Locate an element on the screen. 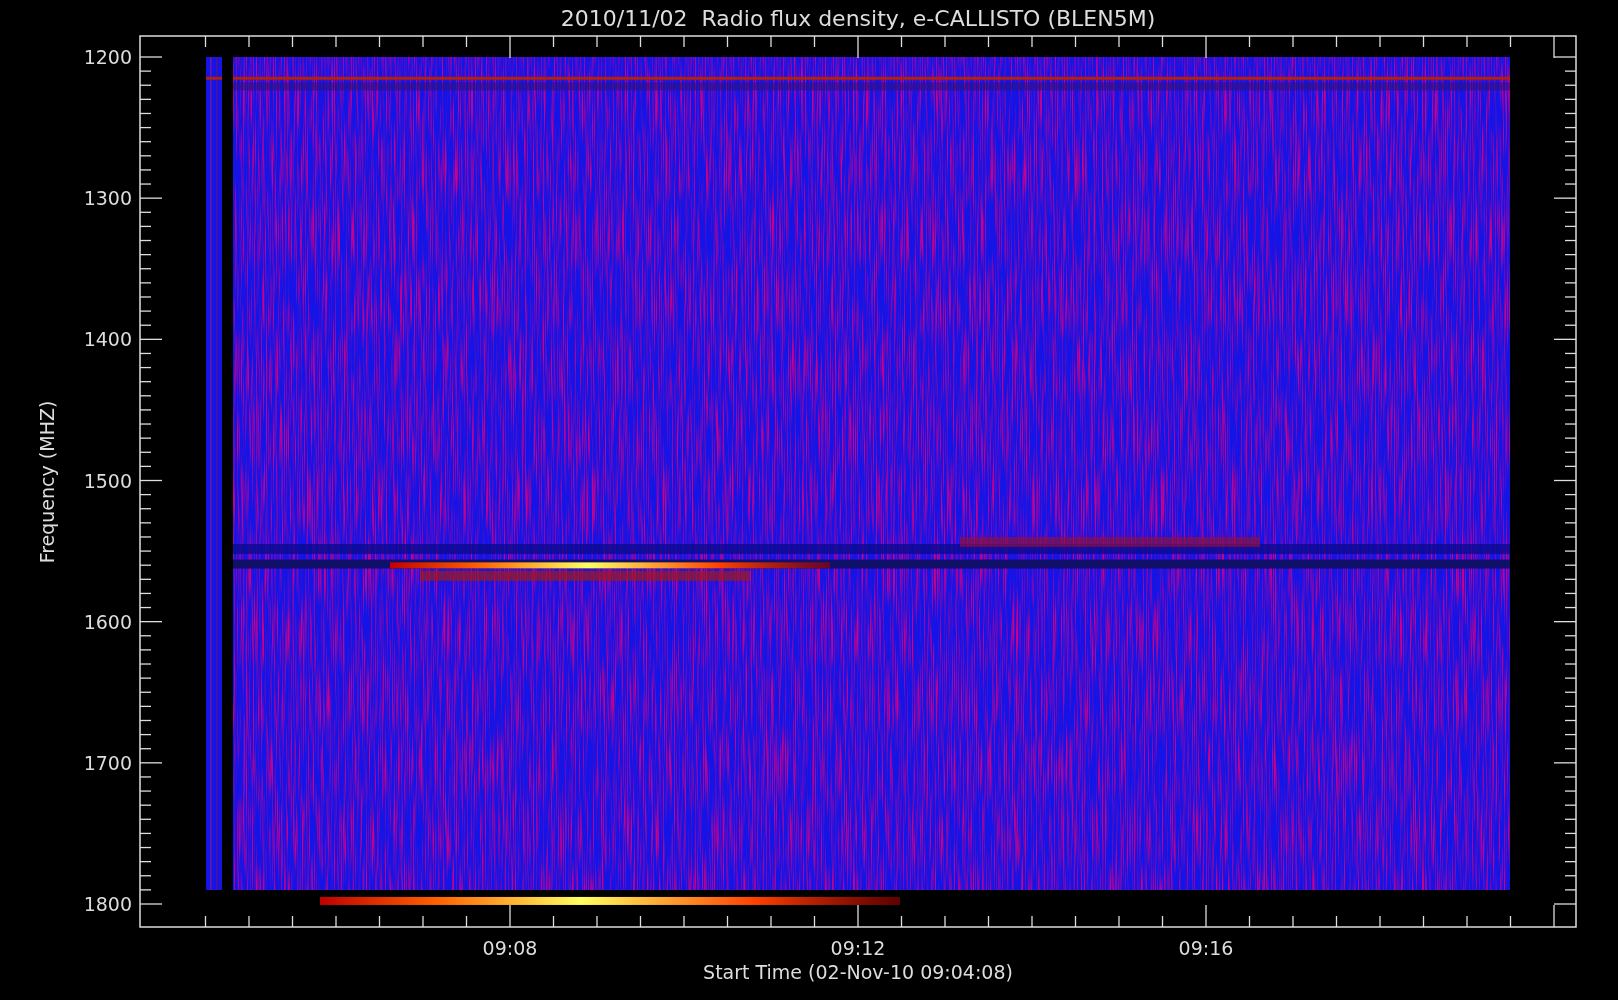  tick-label: 09:12 is located at coordinates (858, 948).